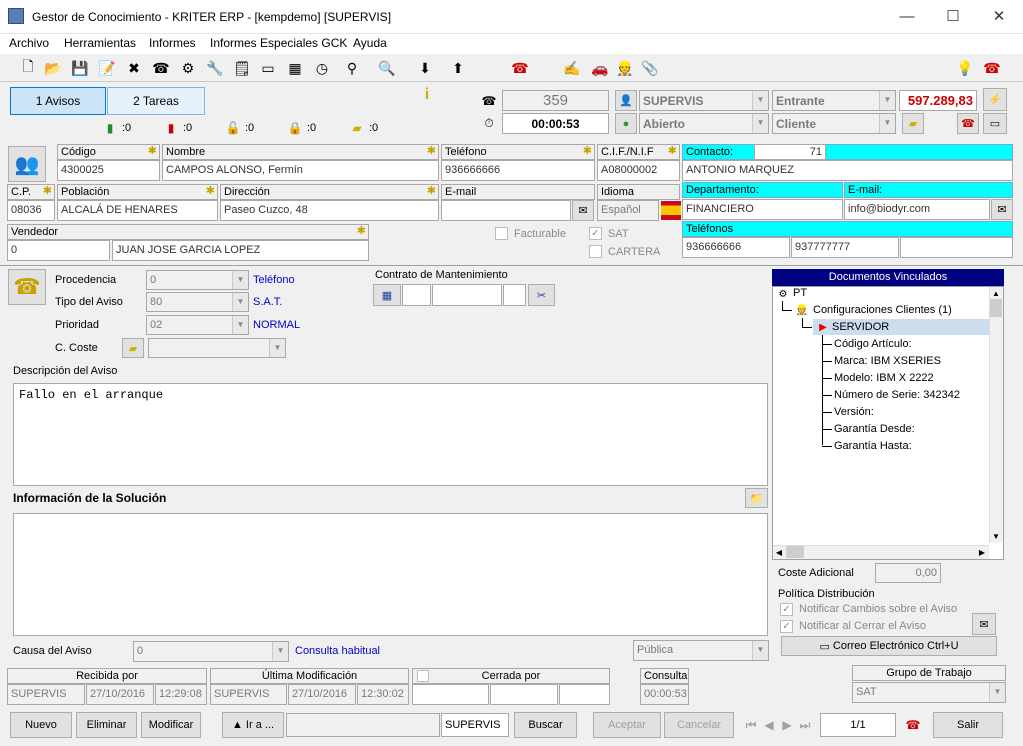  What do you see at coordinates (650, 68) in the screenshot?
I see `paperclip-icon: 📎` at bounding box center [650, 68].